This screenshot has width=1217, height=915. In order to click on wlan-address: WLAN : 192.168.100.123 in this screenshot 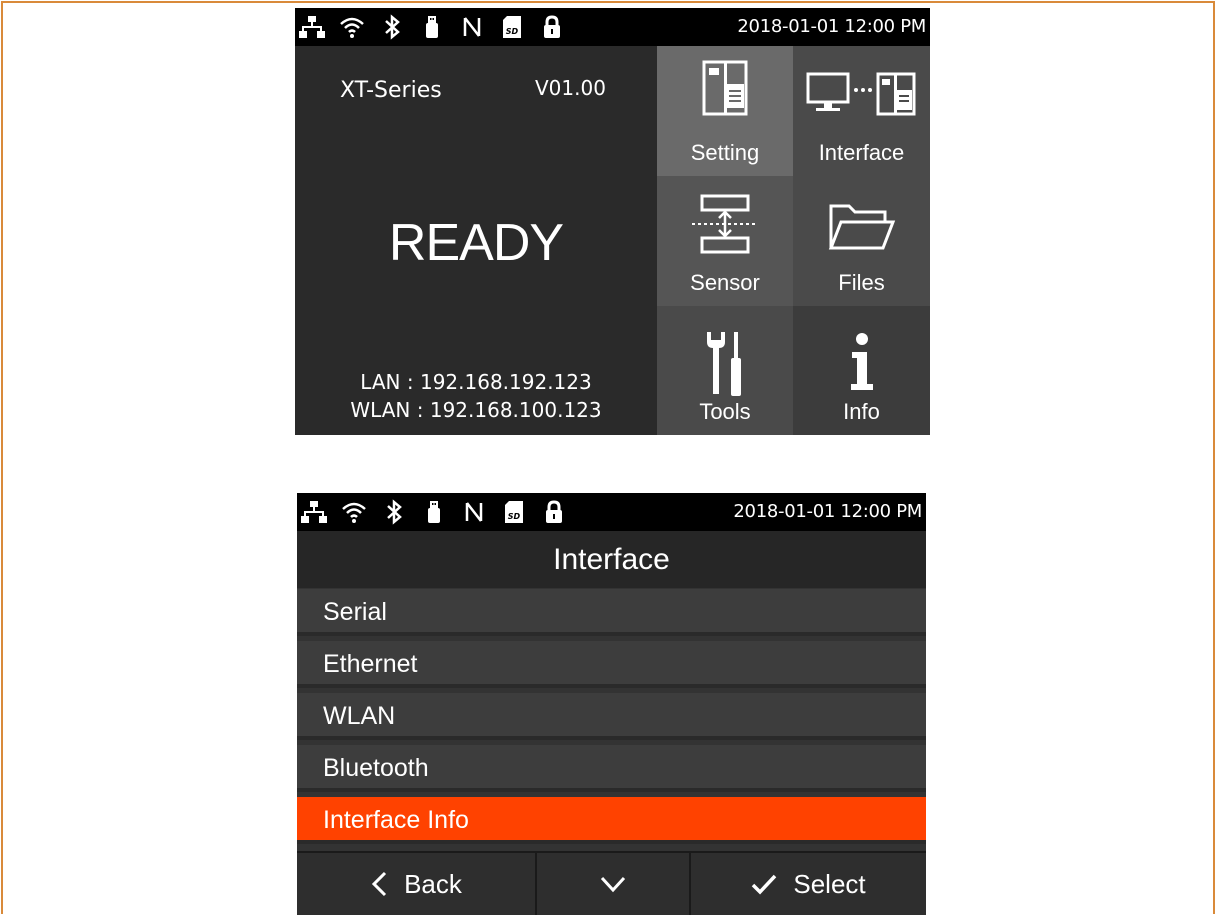, I will do `click(476, 410)`.